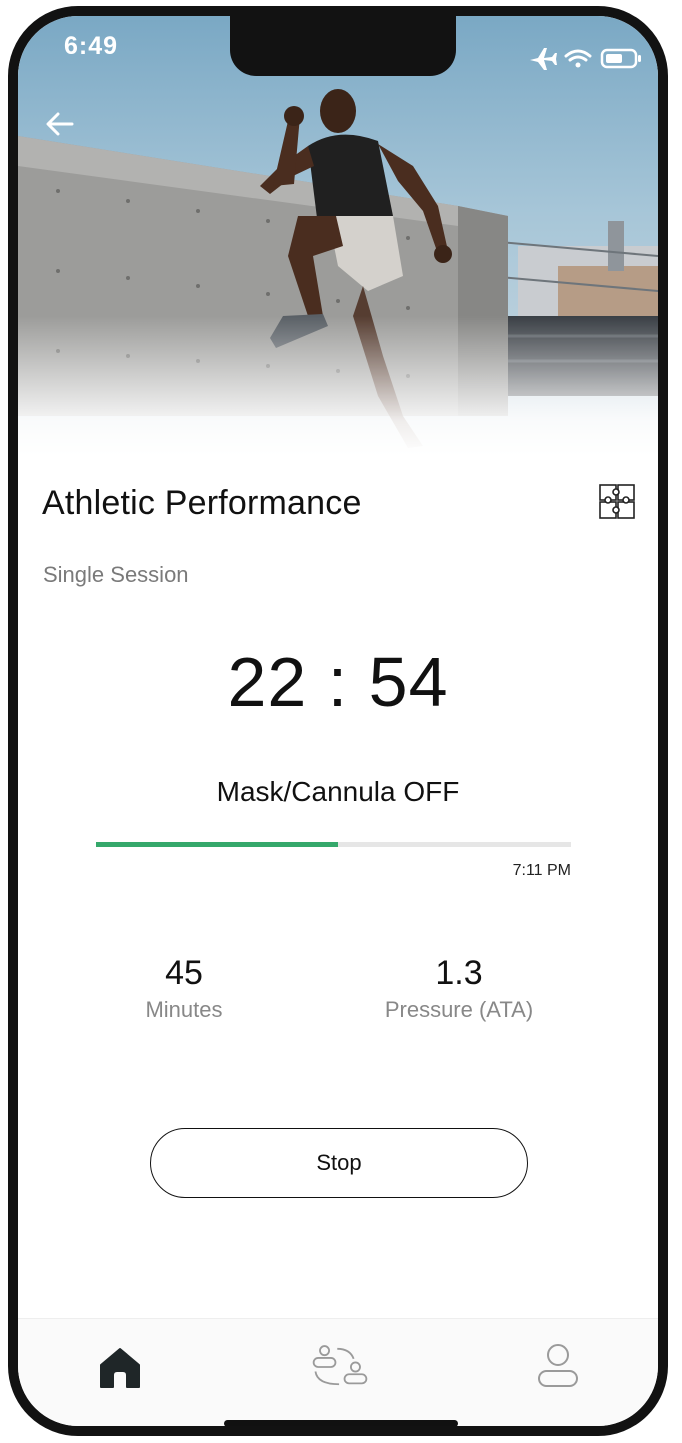  What do you see at coordinates (338, 791) in the screenshot?
I see `session-status: Mask/Cannula OFF` at bounding box center [338, 791].